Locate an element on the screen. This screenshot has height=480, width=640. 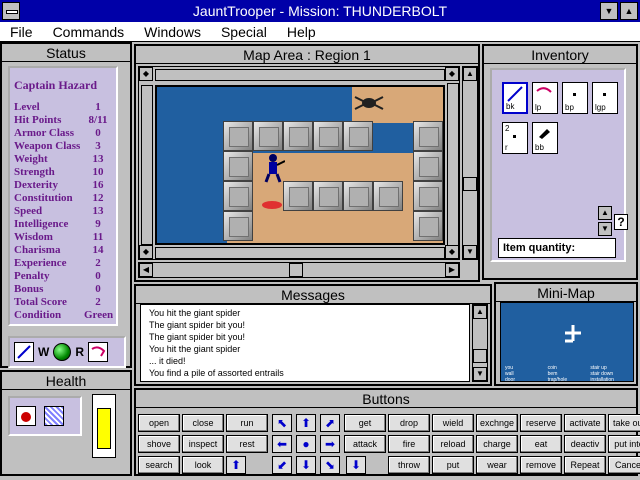
search-button: search is located at coordinates (159, 465).